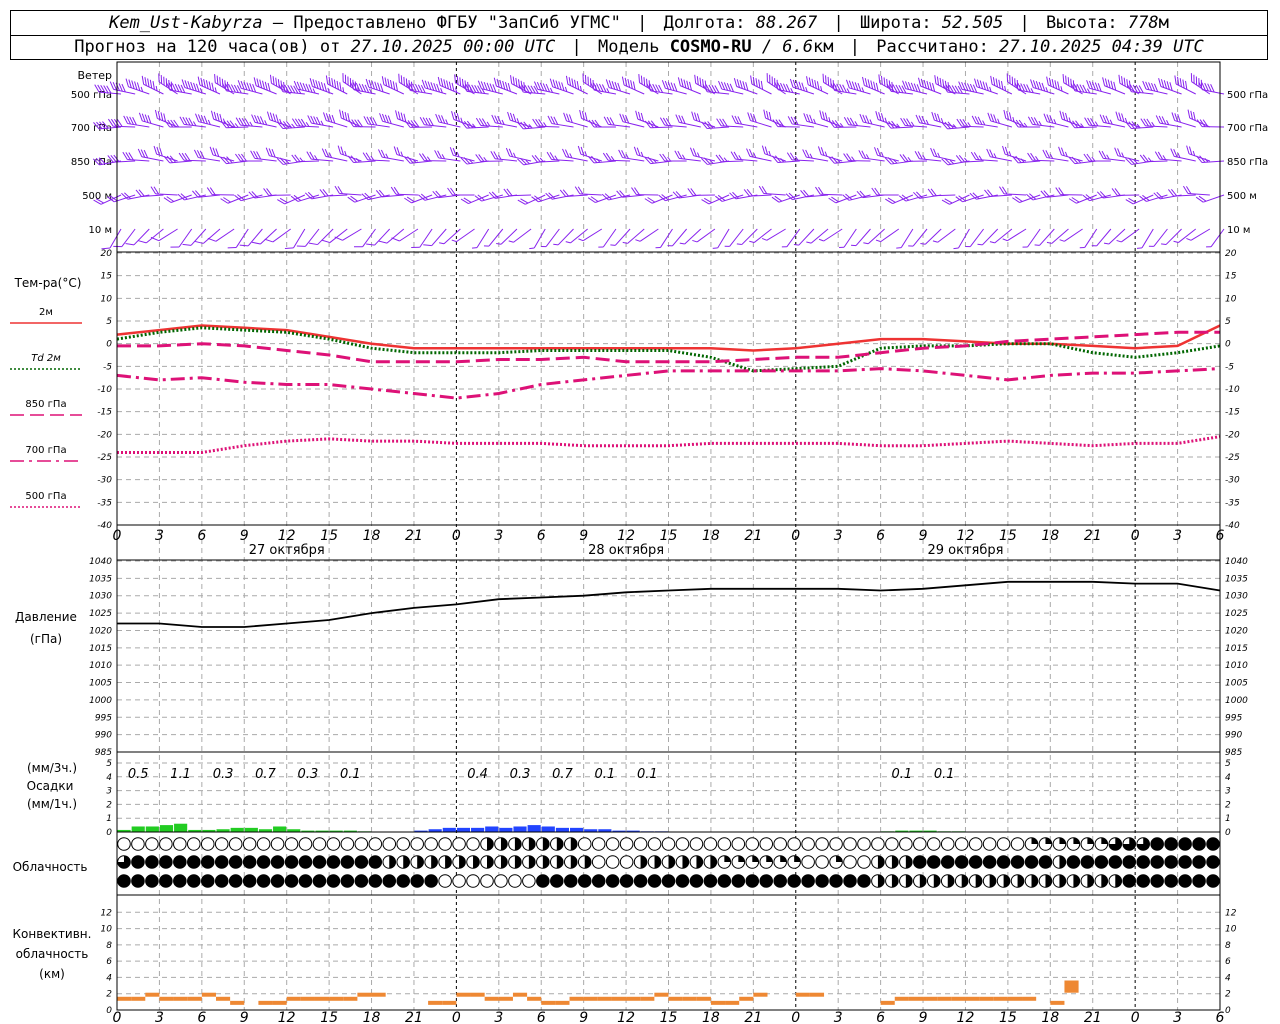  I want to click on conv-axis-label: облачность, so click(52, 954).